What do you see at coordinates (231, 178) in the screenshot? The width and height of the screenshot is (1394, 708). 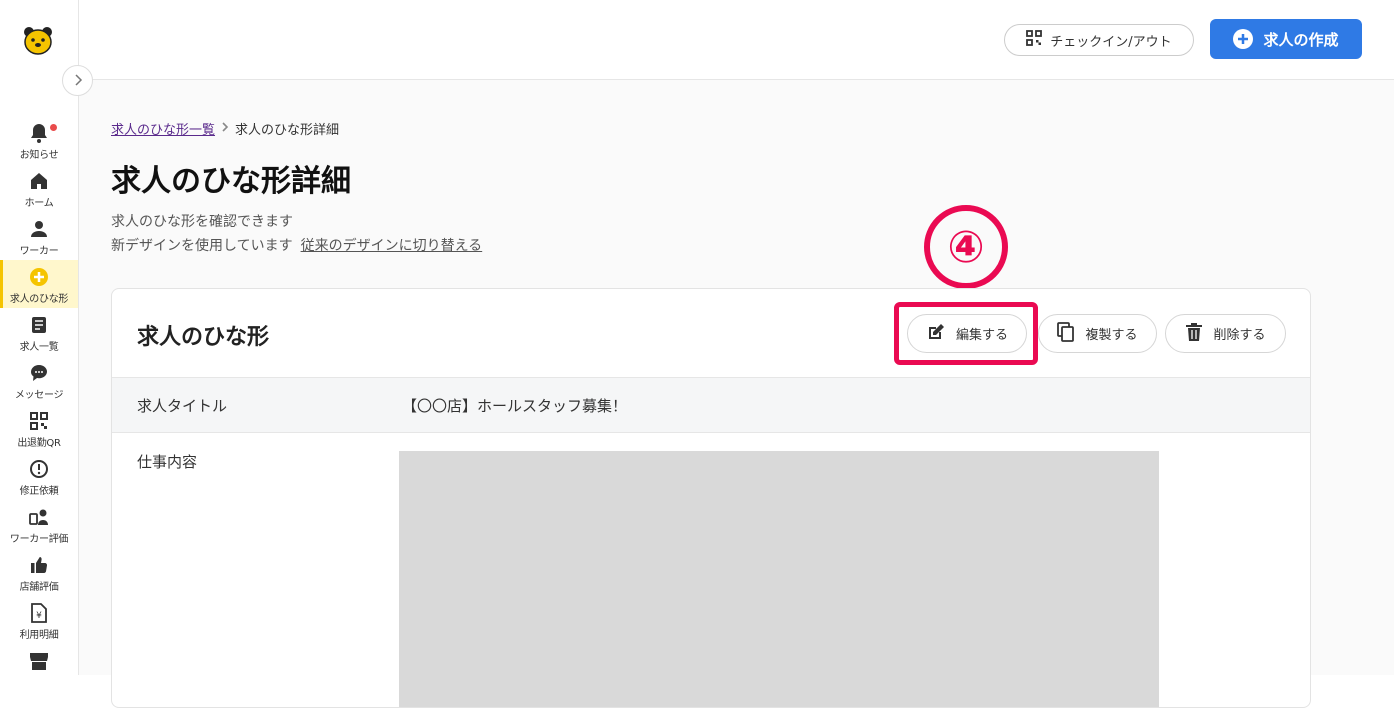 I see `page-title: 求人のひな形詳細` at bounding box center [231, 178].